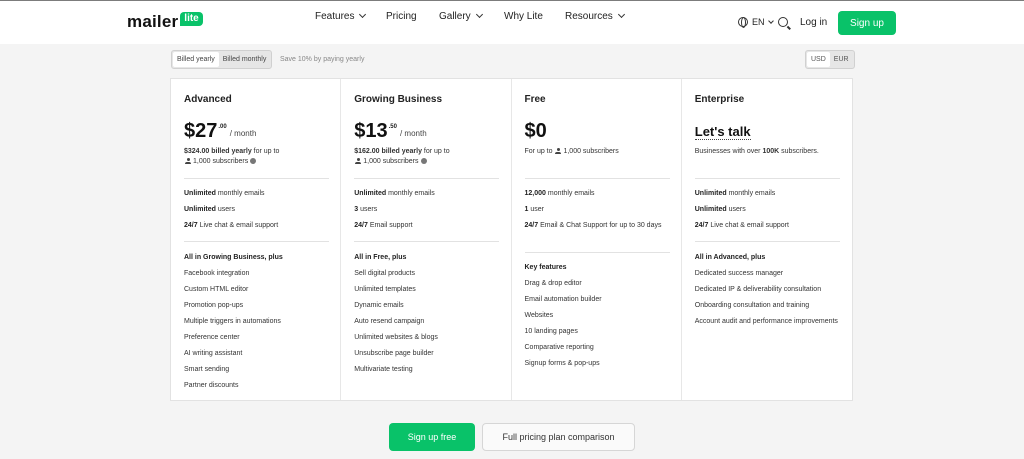  What do you see at coordinates (153, 21) in the screenshot?
I see `logo-text: mailer` at bounding box center [153, 21].